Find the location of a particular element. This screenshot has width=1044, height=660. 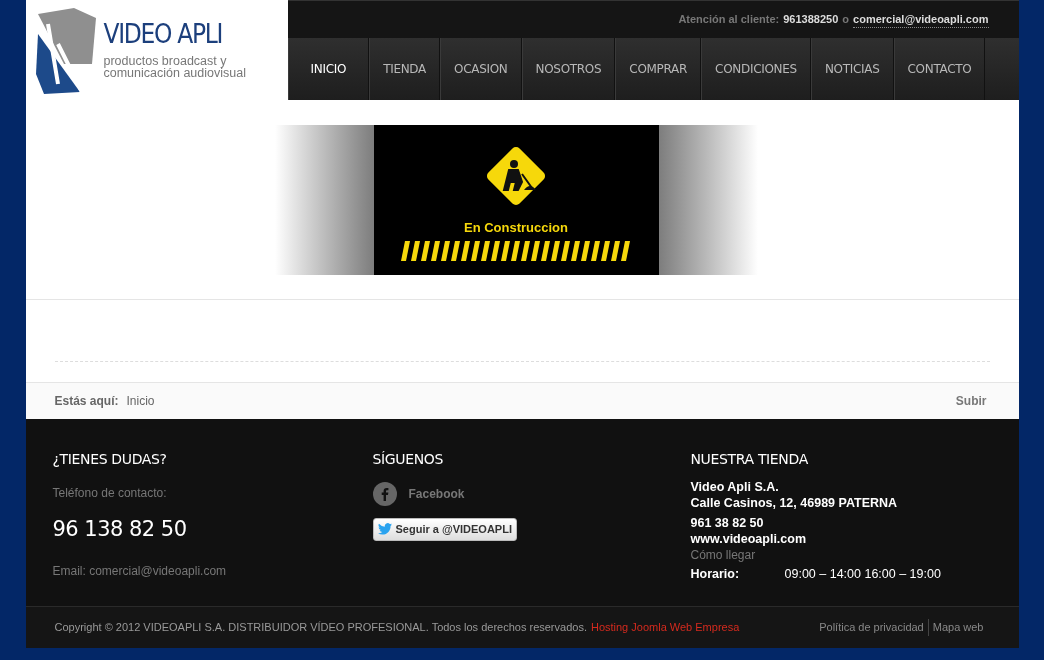

directions-link: Cómo llegar is located at coordinates (841, 555).